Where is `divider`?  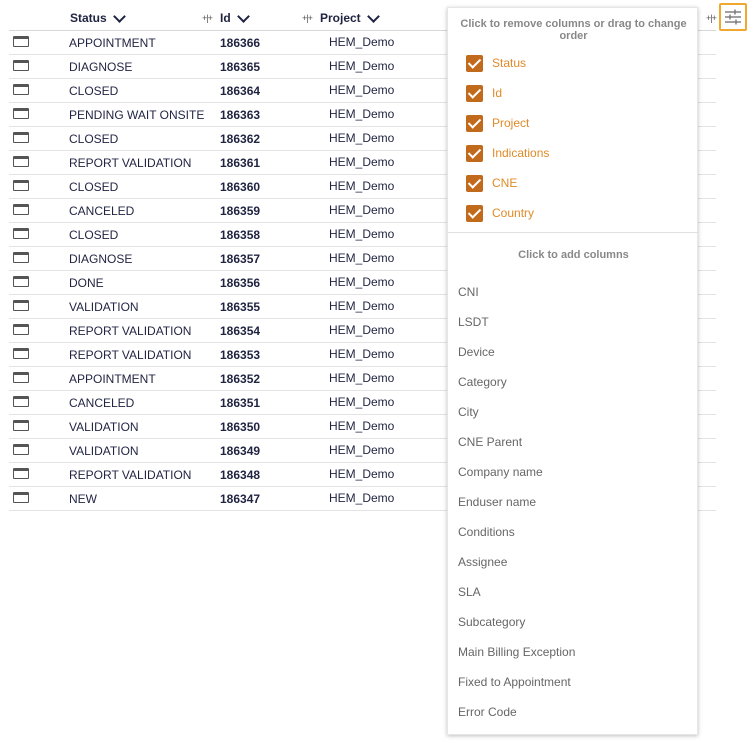
divider is located at coordinates (573, 232).